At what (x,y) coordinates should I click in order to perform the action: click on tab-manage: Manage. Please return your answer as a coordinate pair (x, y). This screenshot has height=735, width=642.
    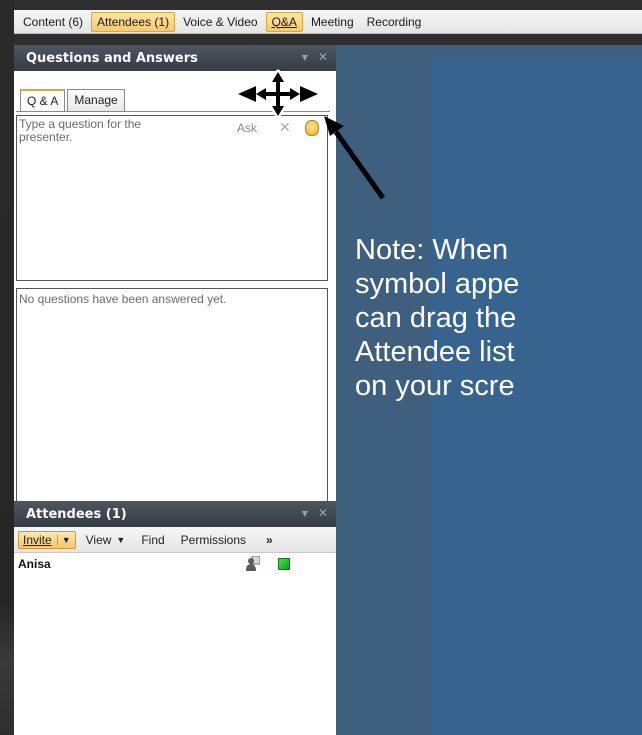
    Looking at the image, I should click on (96, 100).